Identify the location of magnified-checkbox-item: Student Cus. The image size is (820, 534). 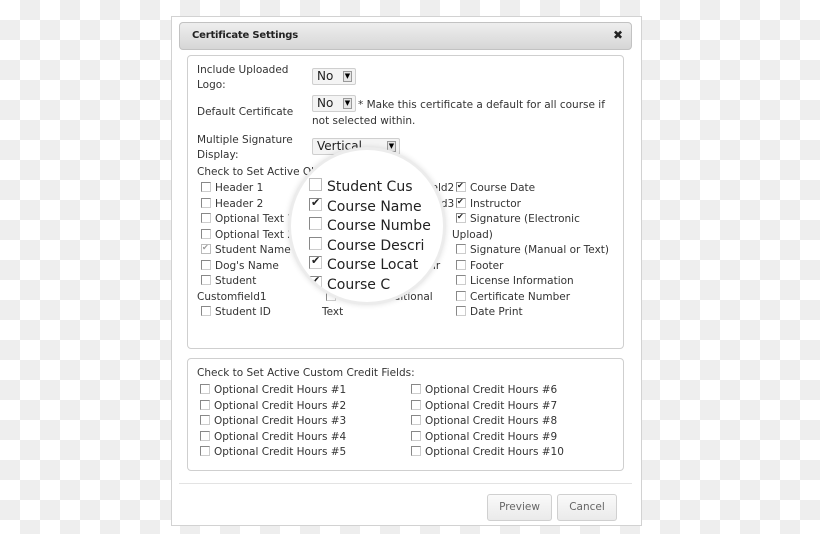
(361, 187).